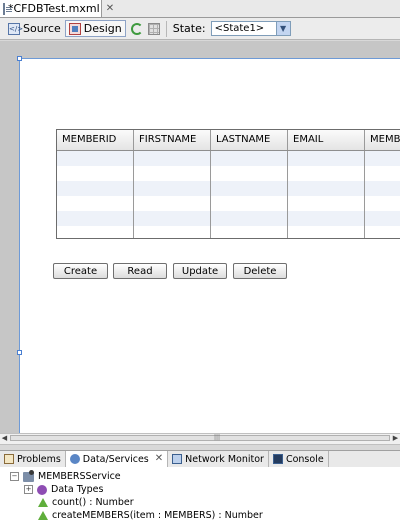 The image size is (400, 522). I want to click on tab-problems: Problems, so click(33, 459).